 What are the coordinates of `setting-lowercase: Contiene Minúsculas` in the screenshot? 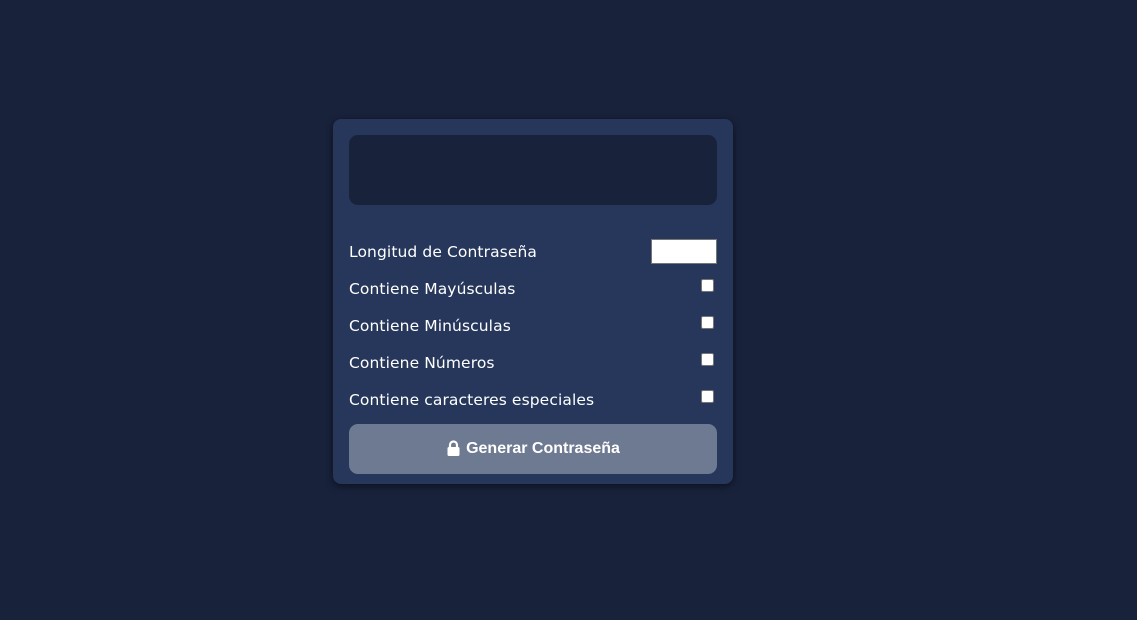 It's located at (533, 325).